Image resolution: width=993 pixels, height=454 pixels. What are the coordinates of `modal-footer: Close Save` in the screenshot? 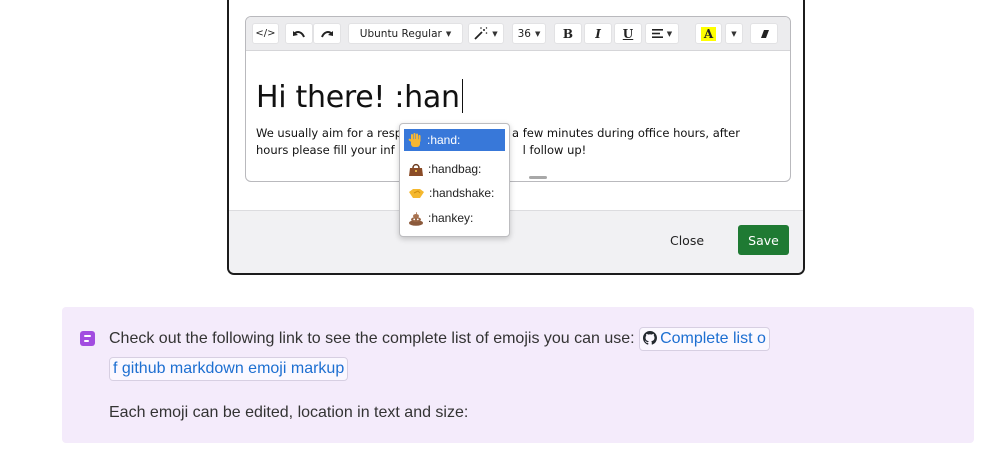 It's located at (516, 241).